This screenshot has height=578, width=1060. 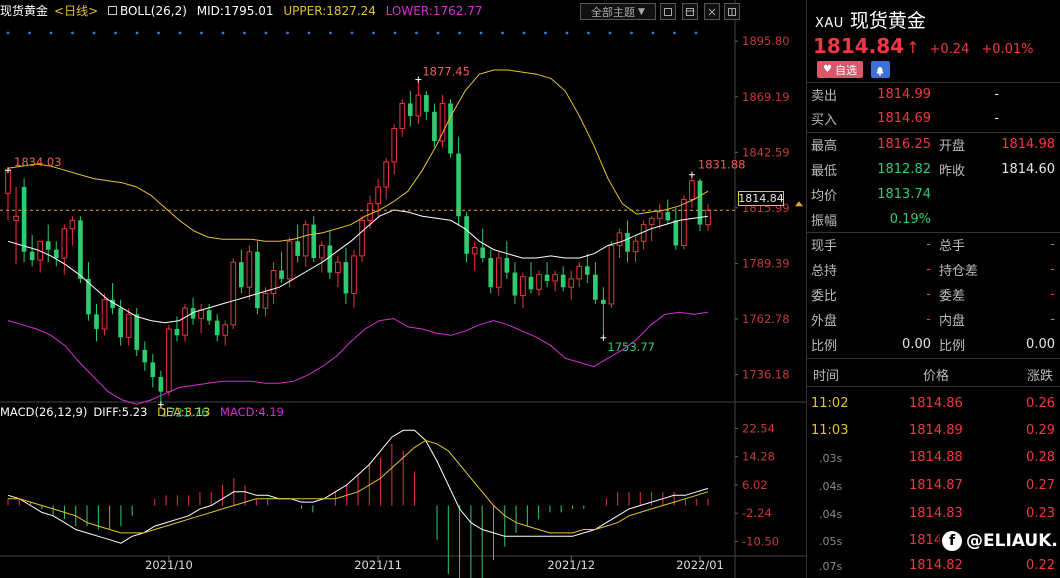 What do you see at coordinates (933, 94) in the screenshot?
I see `sell-row: 卖出 1814.99 -` at bounding box center [933, 94].